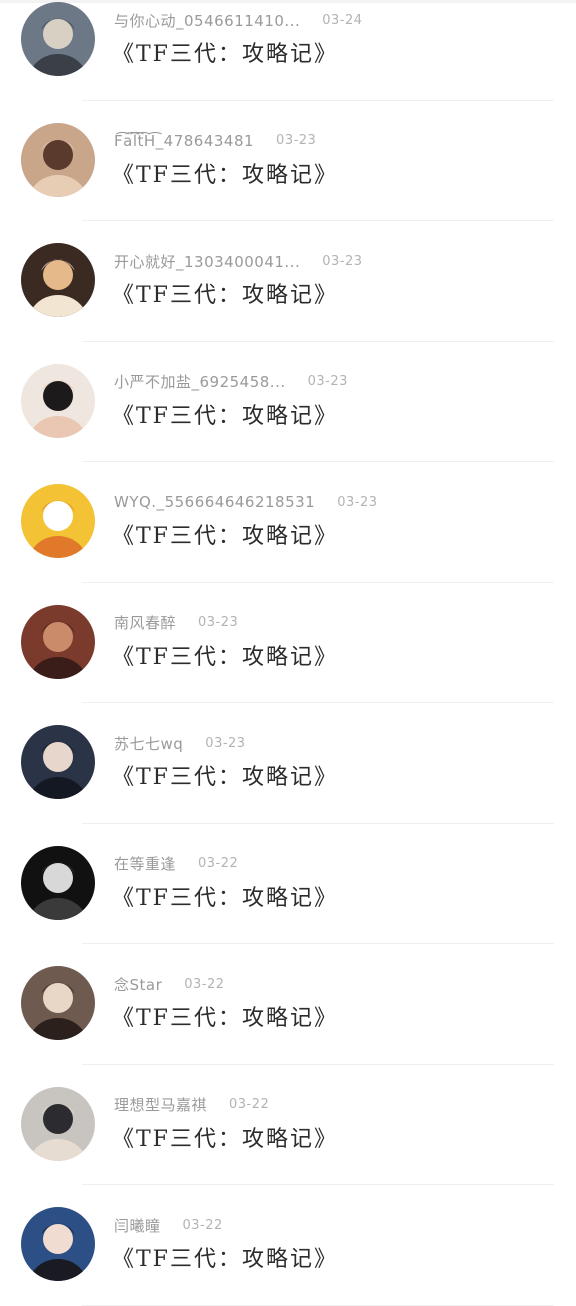 This screenshot has height=1306, width=576. I want to click on item-meta: 与你心动_0546611410... 03-24, so click(238, 20).